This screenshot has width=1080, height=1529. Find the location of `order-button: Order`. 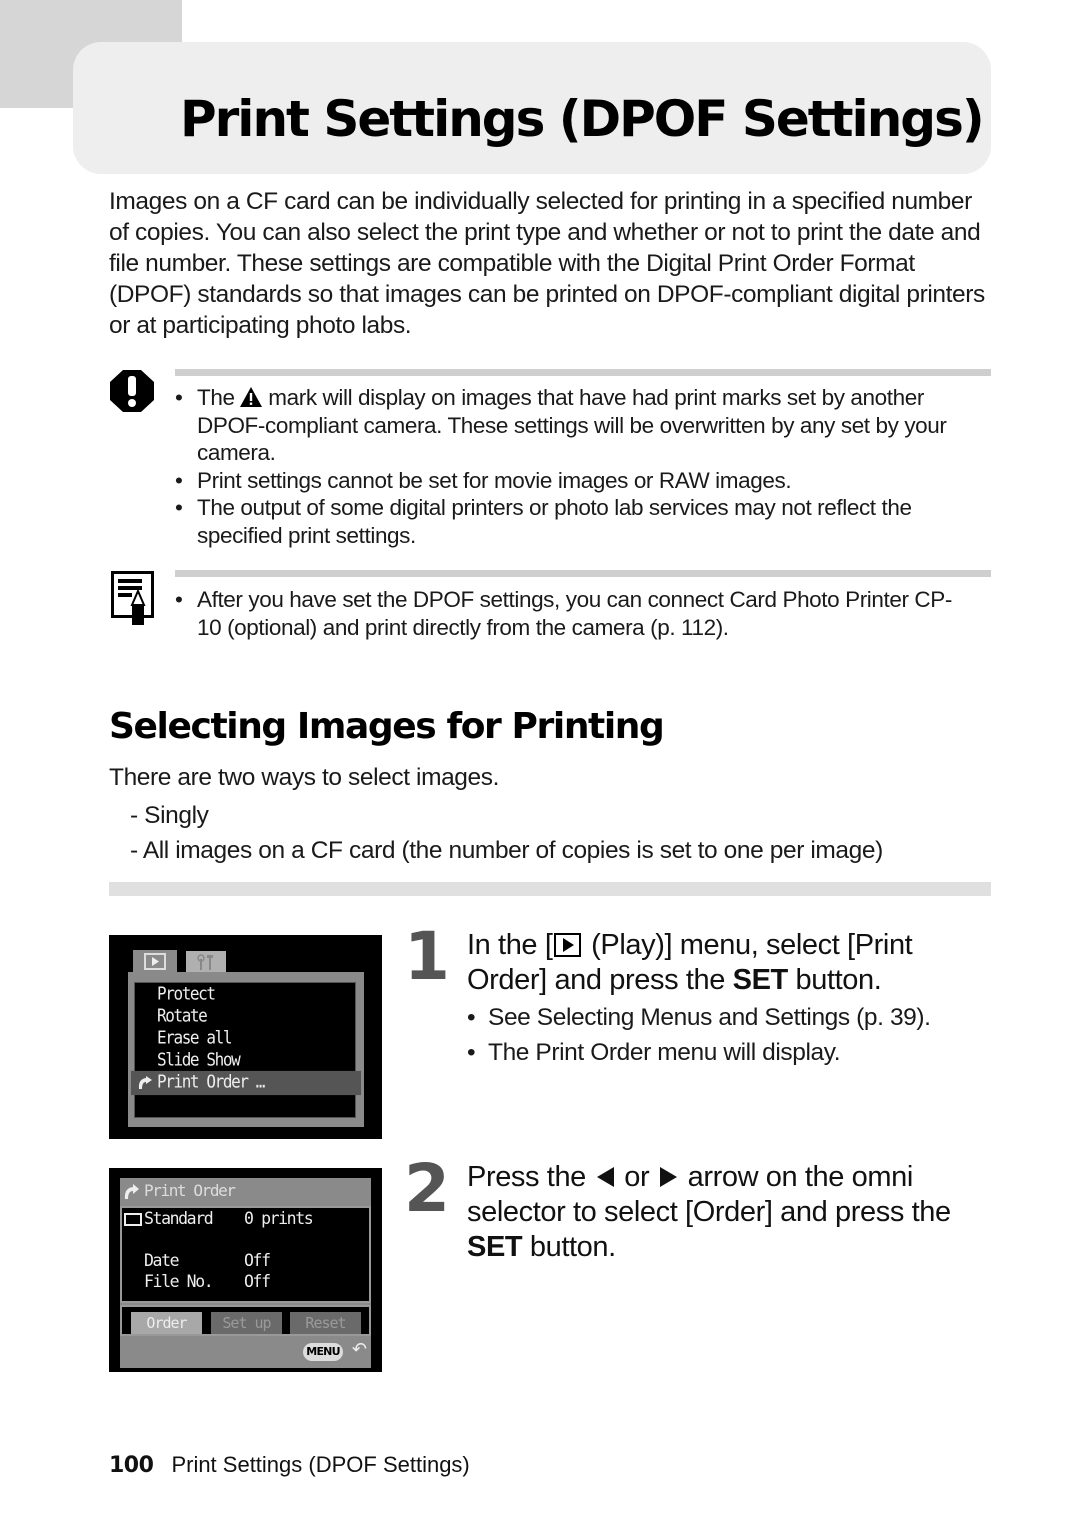

order-button: Order is located at coordinates (166, 1323).